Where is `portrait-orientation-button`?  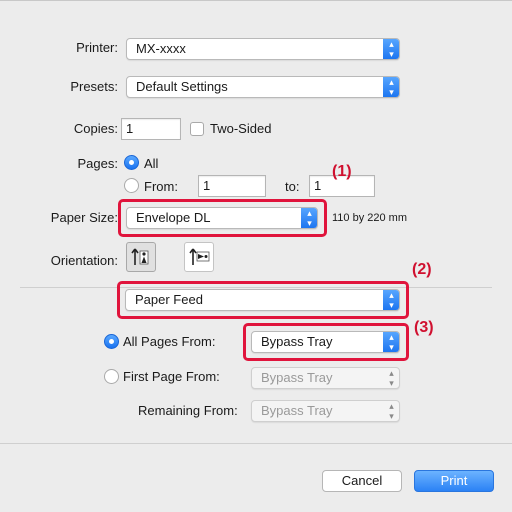 portrait-orientation-button is located at coordinates (141, 257).